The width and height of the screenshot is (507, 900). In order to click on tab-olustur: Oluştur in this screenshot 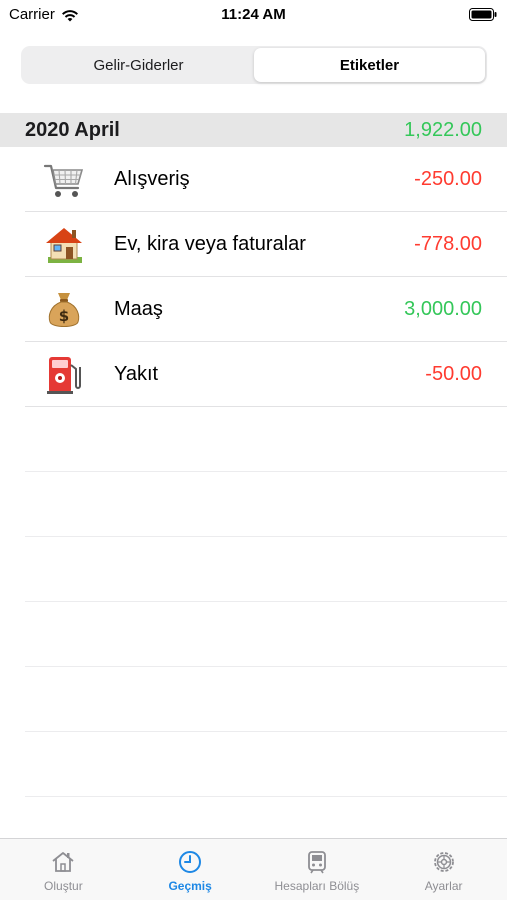, I will do `click(63, 869)`.